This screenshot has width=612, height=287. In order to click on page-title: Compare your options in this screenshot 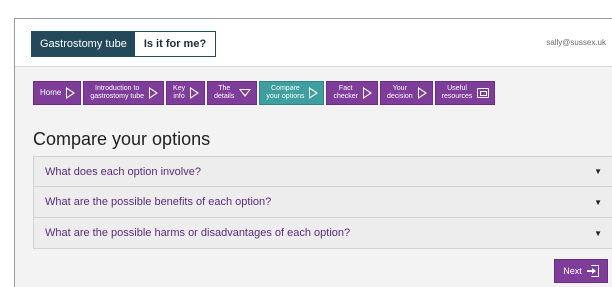, I will do `click(122, 139)`.